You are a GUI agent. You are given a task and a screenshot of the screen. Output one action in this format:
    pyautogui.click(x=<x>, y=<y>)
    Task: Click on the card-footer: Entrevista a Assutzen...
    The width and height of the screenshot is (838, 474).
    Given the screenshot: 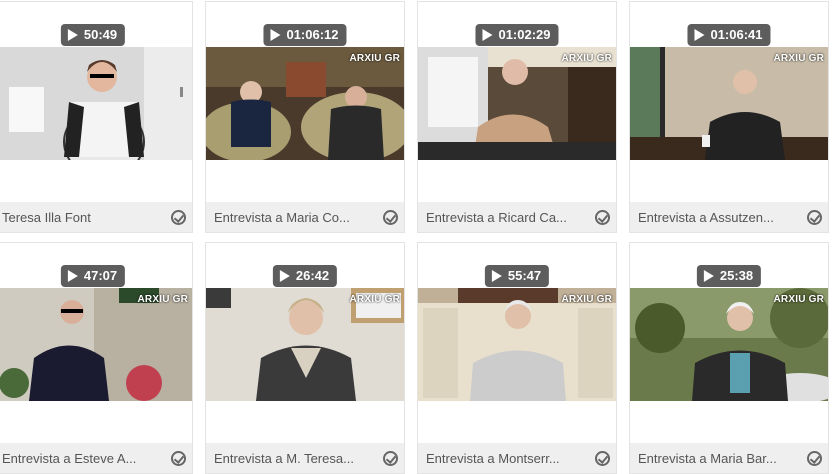 What is the action you would take?
    pyautogui.click(x=729, y=217)
    